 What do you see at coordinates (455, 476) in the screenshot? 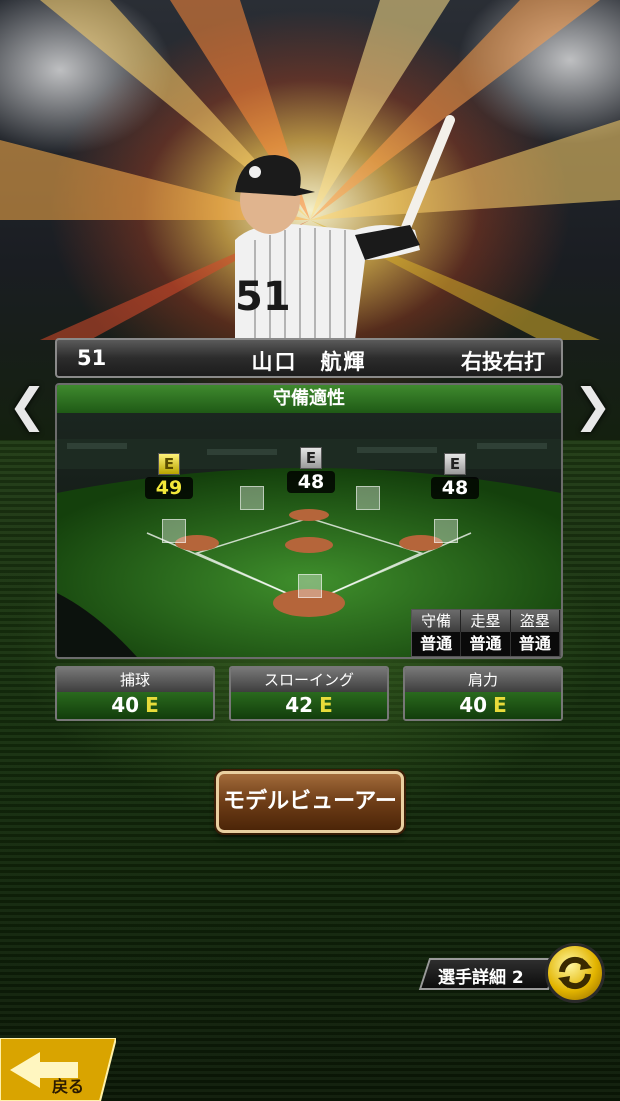
I see `position-right-field: E 48` at bounding box center [455, 476].